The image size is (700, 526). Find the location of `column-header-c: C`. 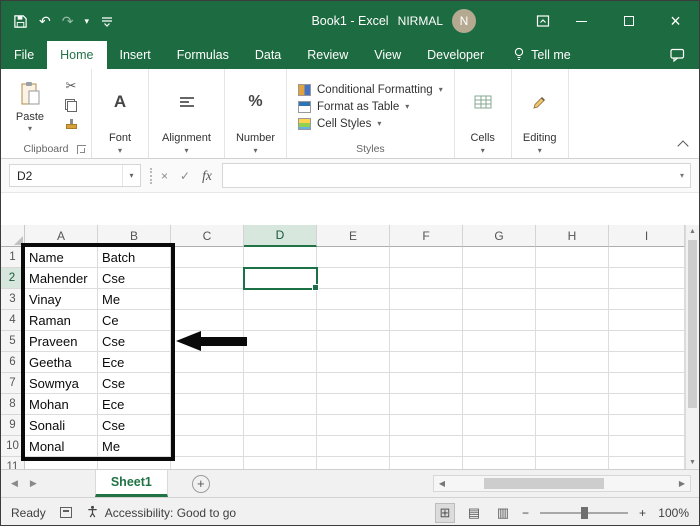

column-header-c: C is located at coordinates (207, 236).